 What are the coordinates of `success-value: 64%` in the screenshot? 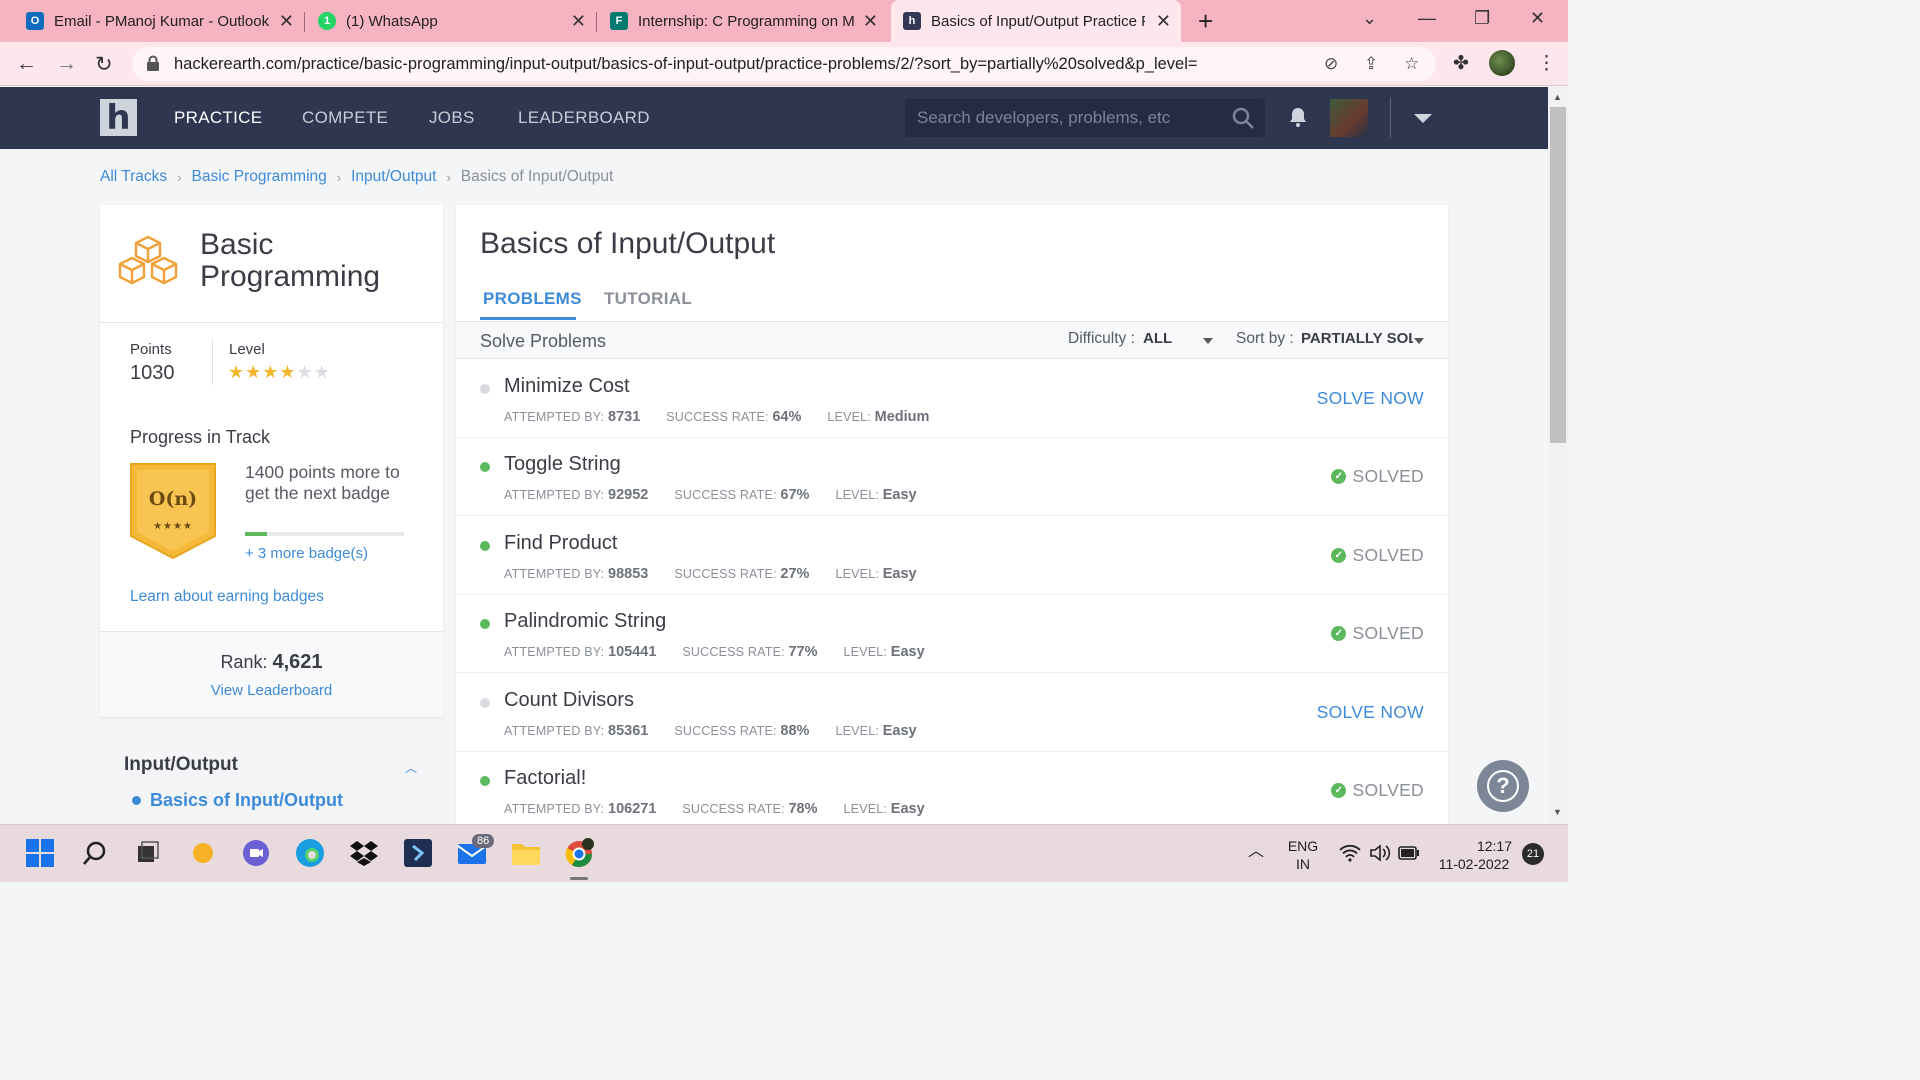 It's located at (787, 417).